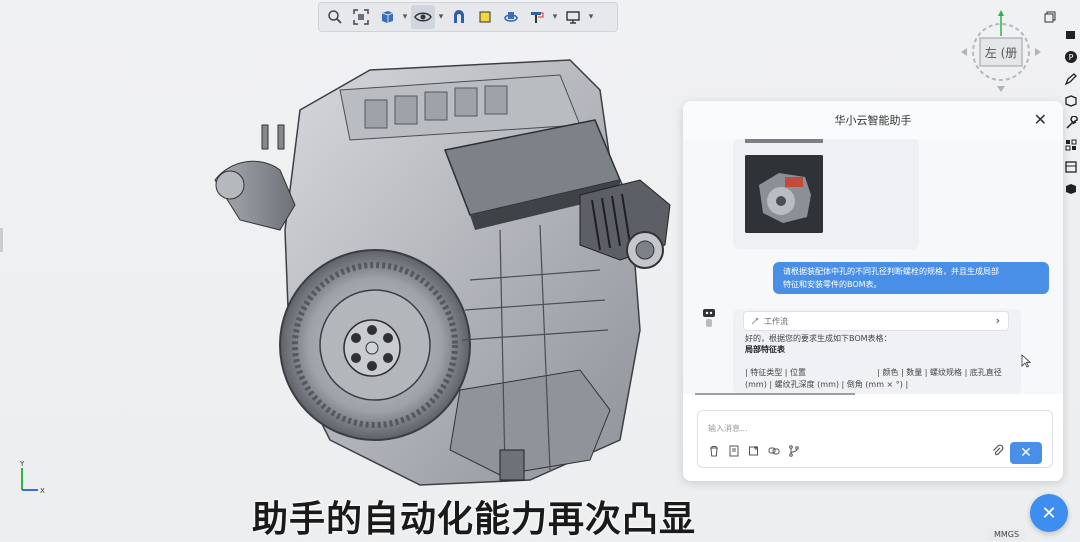 Image resolution: width=1080 pixels, height=542 pixels. I want to click on image-message-card, so click(826, 194).